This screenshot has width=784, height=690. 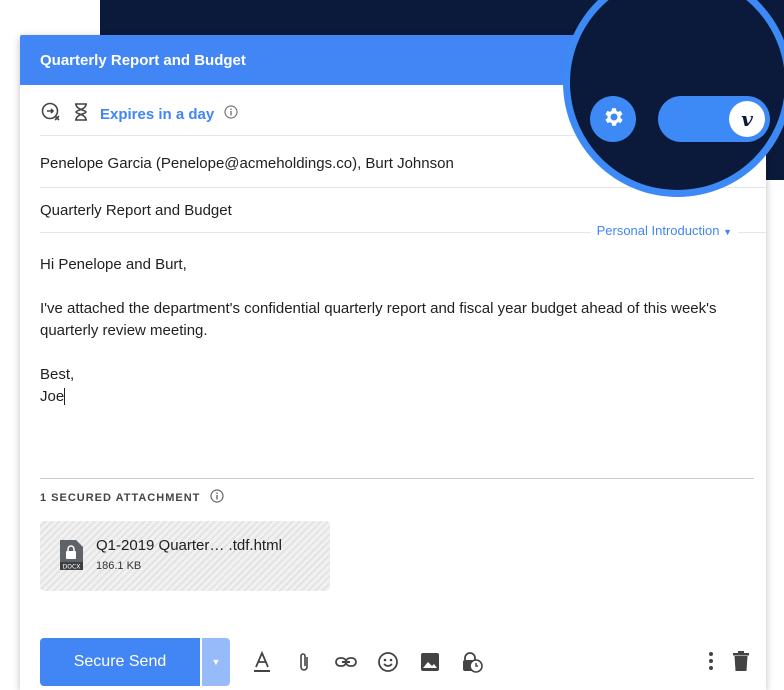 I want to click on template-label: Personal Introduction, so click(x=658, y=230).